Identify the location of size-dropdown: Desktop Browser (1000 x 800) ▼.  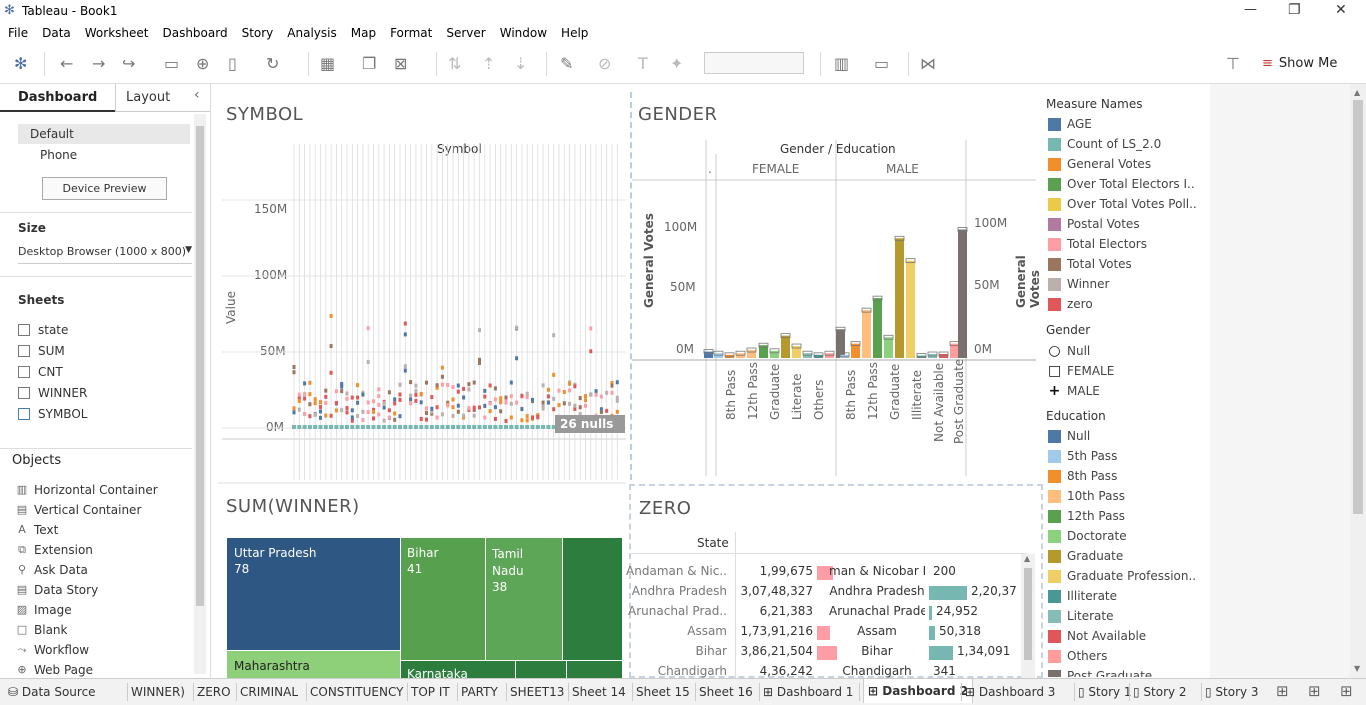
(105, 254).